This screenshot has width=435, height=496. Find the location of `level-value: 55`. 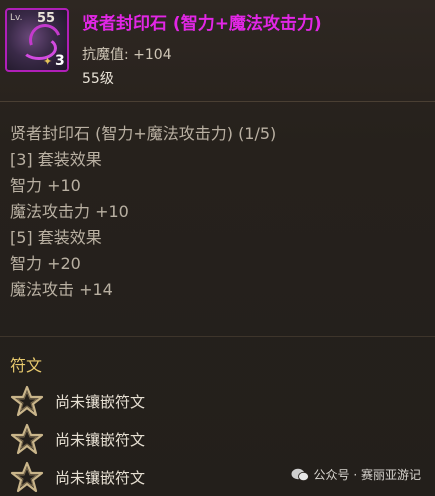

level-value: 55 is located at coordinates (46, 18).